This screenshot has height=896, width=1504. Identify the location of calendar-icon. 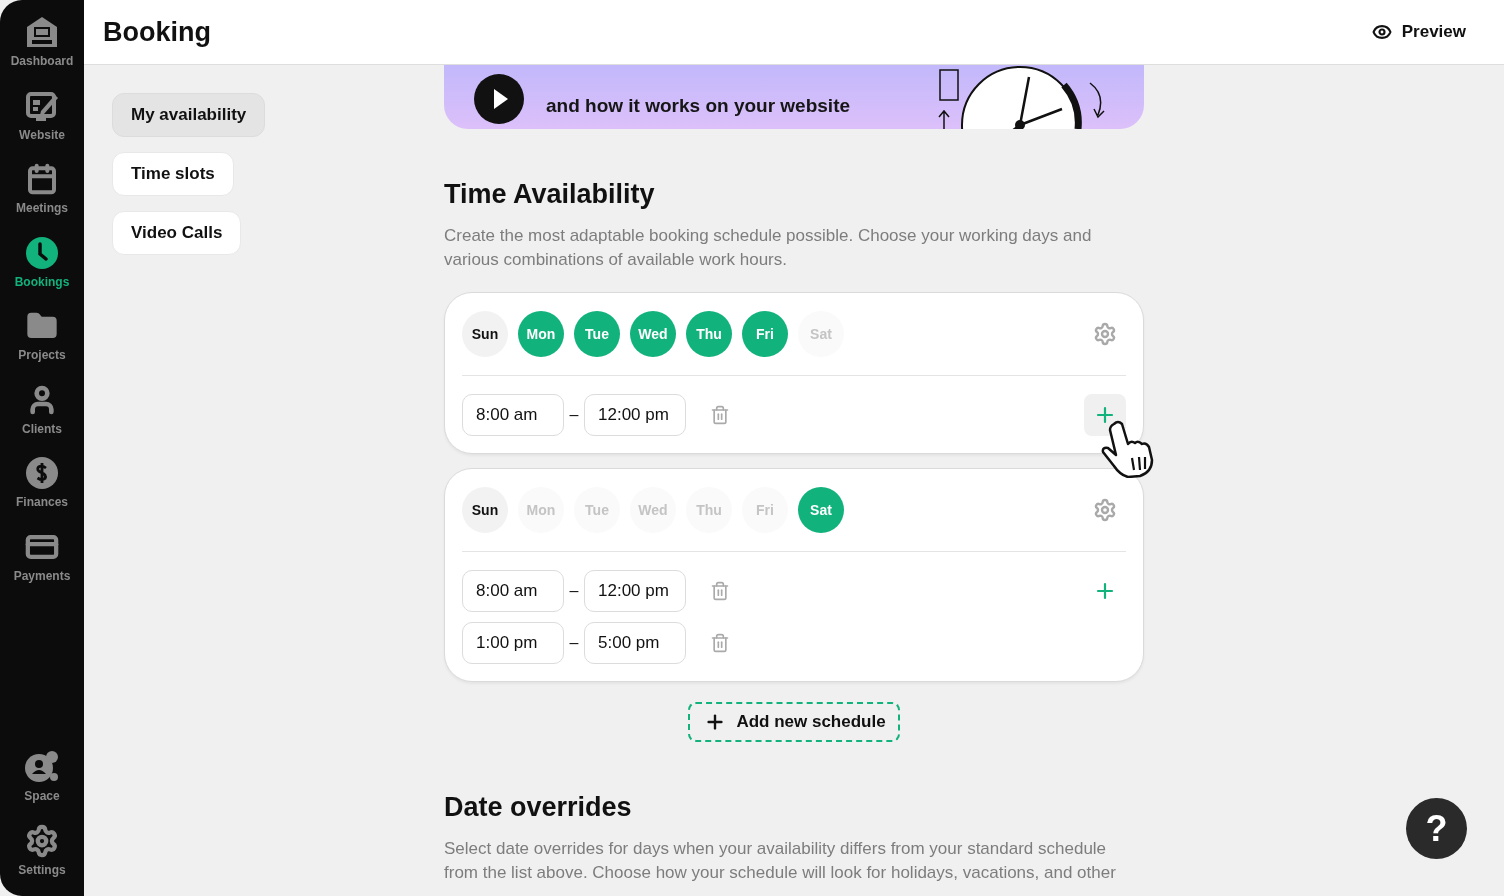
(42, 179).